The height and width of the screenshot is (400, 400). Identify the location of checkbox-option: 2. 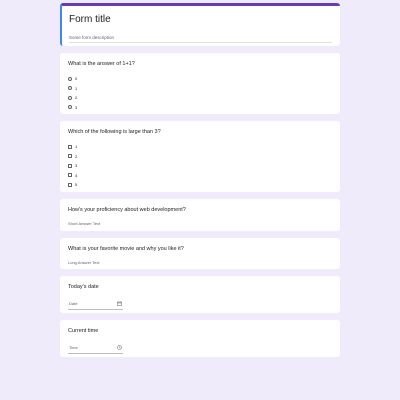
(200, 157).